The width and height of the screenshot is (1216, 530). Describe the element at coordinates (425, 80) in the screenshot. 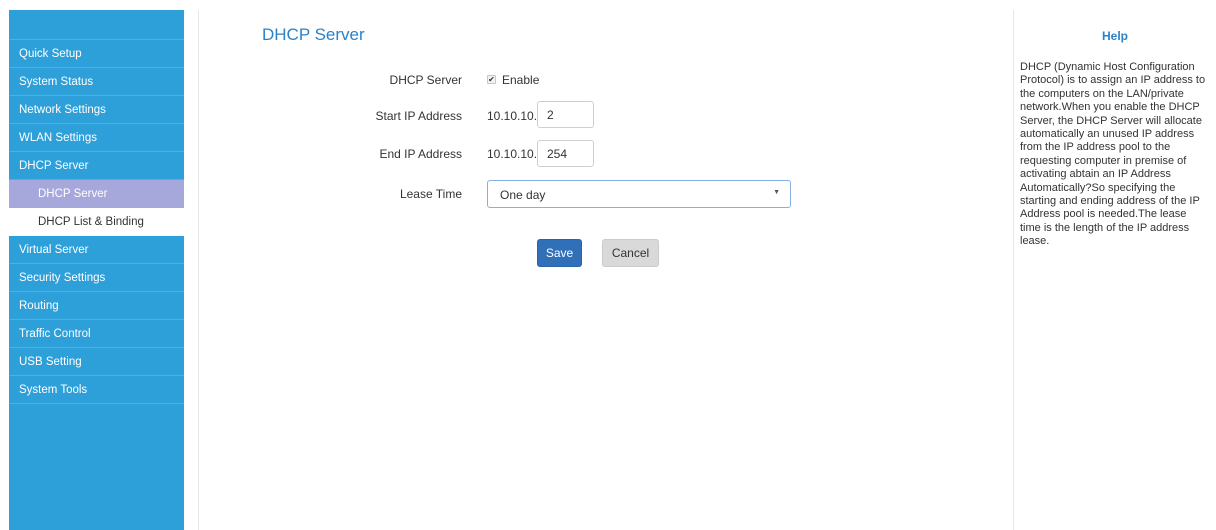

I see `dhcp-server-label: DHCP Server` at that location.